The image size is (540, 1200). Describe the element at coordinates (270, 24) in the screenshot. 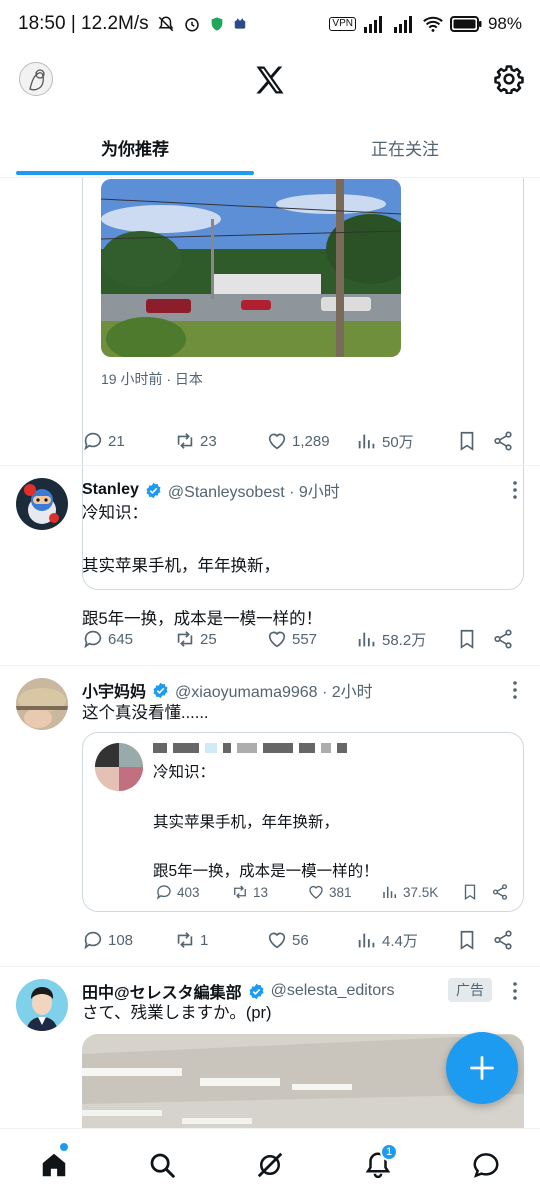

I see `status-bar: 18:50 | 12.2M/s VPN 98%` at that location.